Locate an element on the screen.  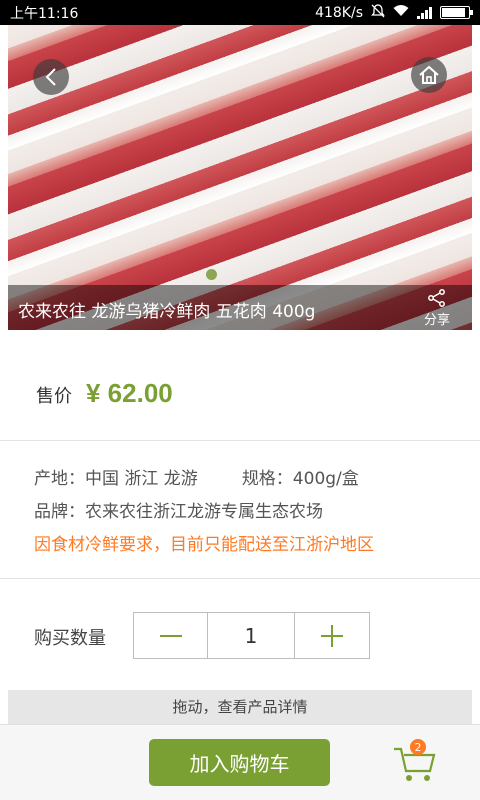
chevron-left-icon is located at coordinates (50, 77).